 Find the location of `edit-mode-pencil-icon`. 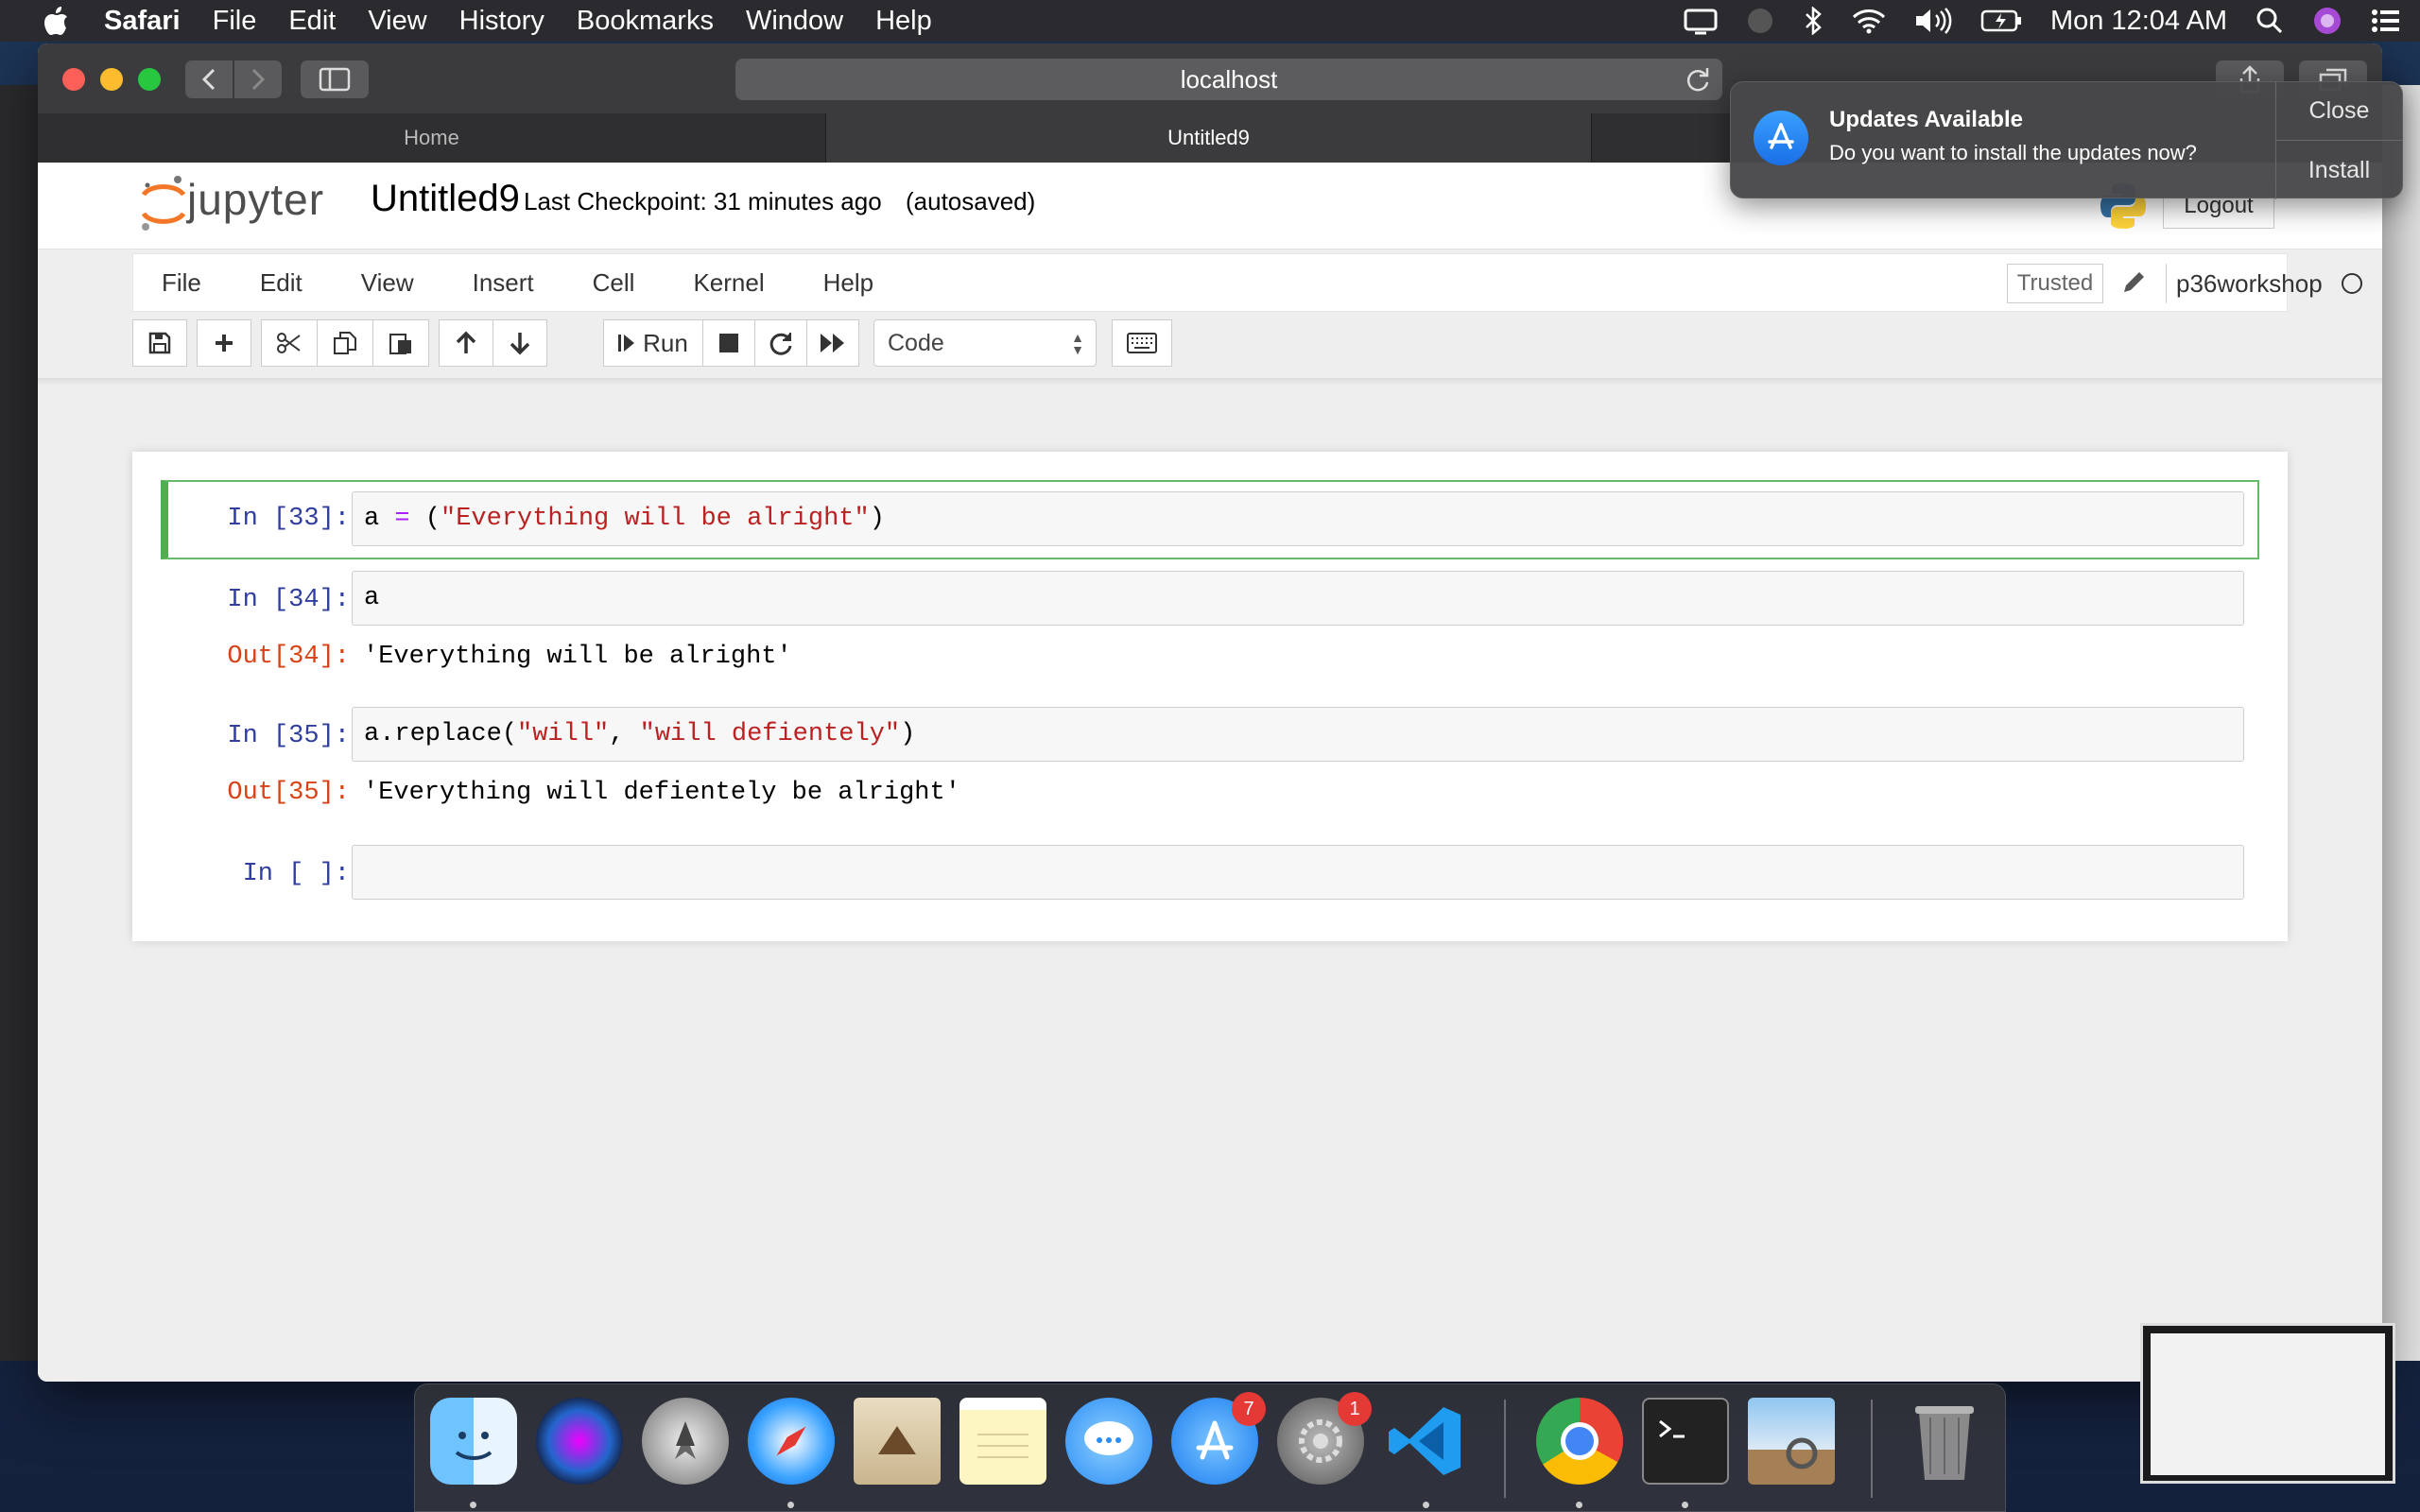

edit-mode-pencil-icon is located at coordinates (2134, 282).